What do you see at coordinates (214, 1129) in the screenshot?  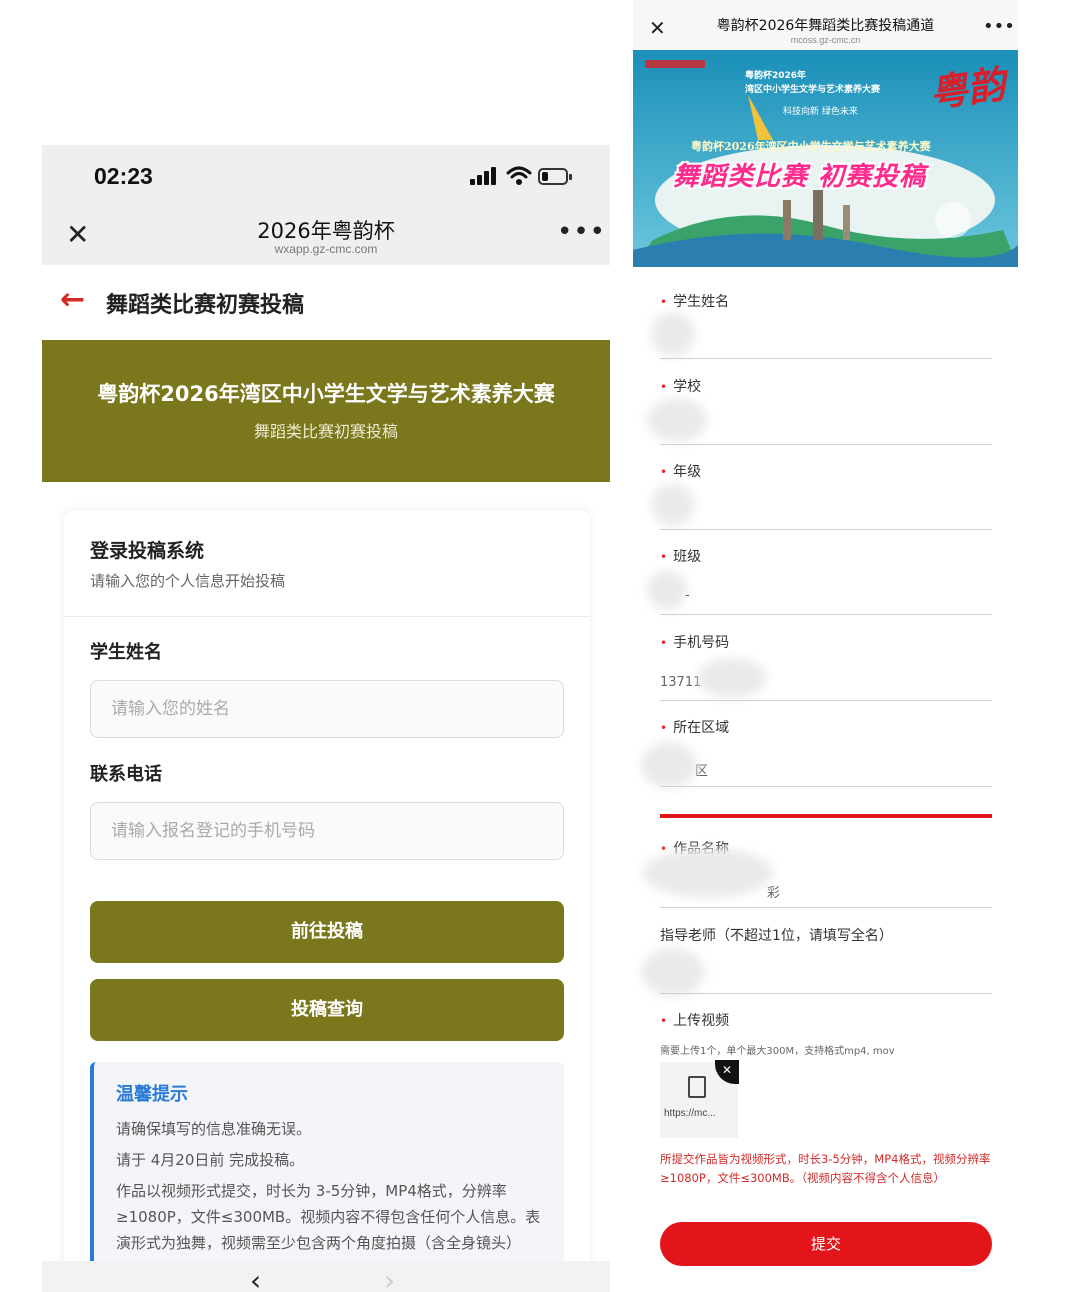 I see `tip-item: 请确保填写的信息准确无误。` at bounding box center [214, 1129].